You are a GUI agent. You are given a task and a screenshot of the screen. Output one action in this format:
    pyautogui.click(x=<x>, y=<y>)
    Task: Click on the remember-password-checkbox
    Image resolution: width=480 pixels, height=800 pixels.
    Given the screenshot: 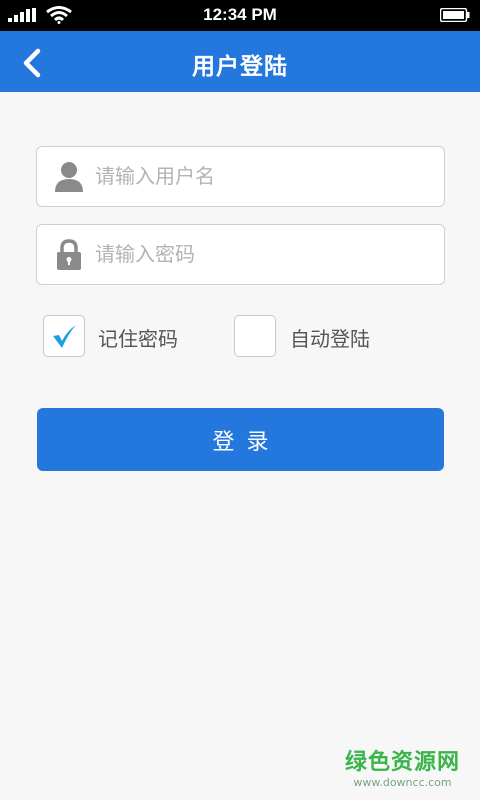 What is the action you would take?
    pyautogui.click(x=64, y=336)
    